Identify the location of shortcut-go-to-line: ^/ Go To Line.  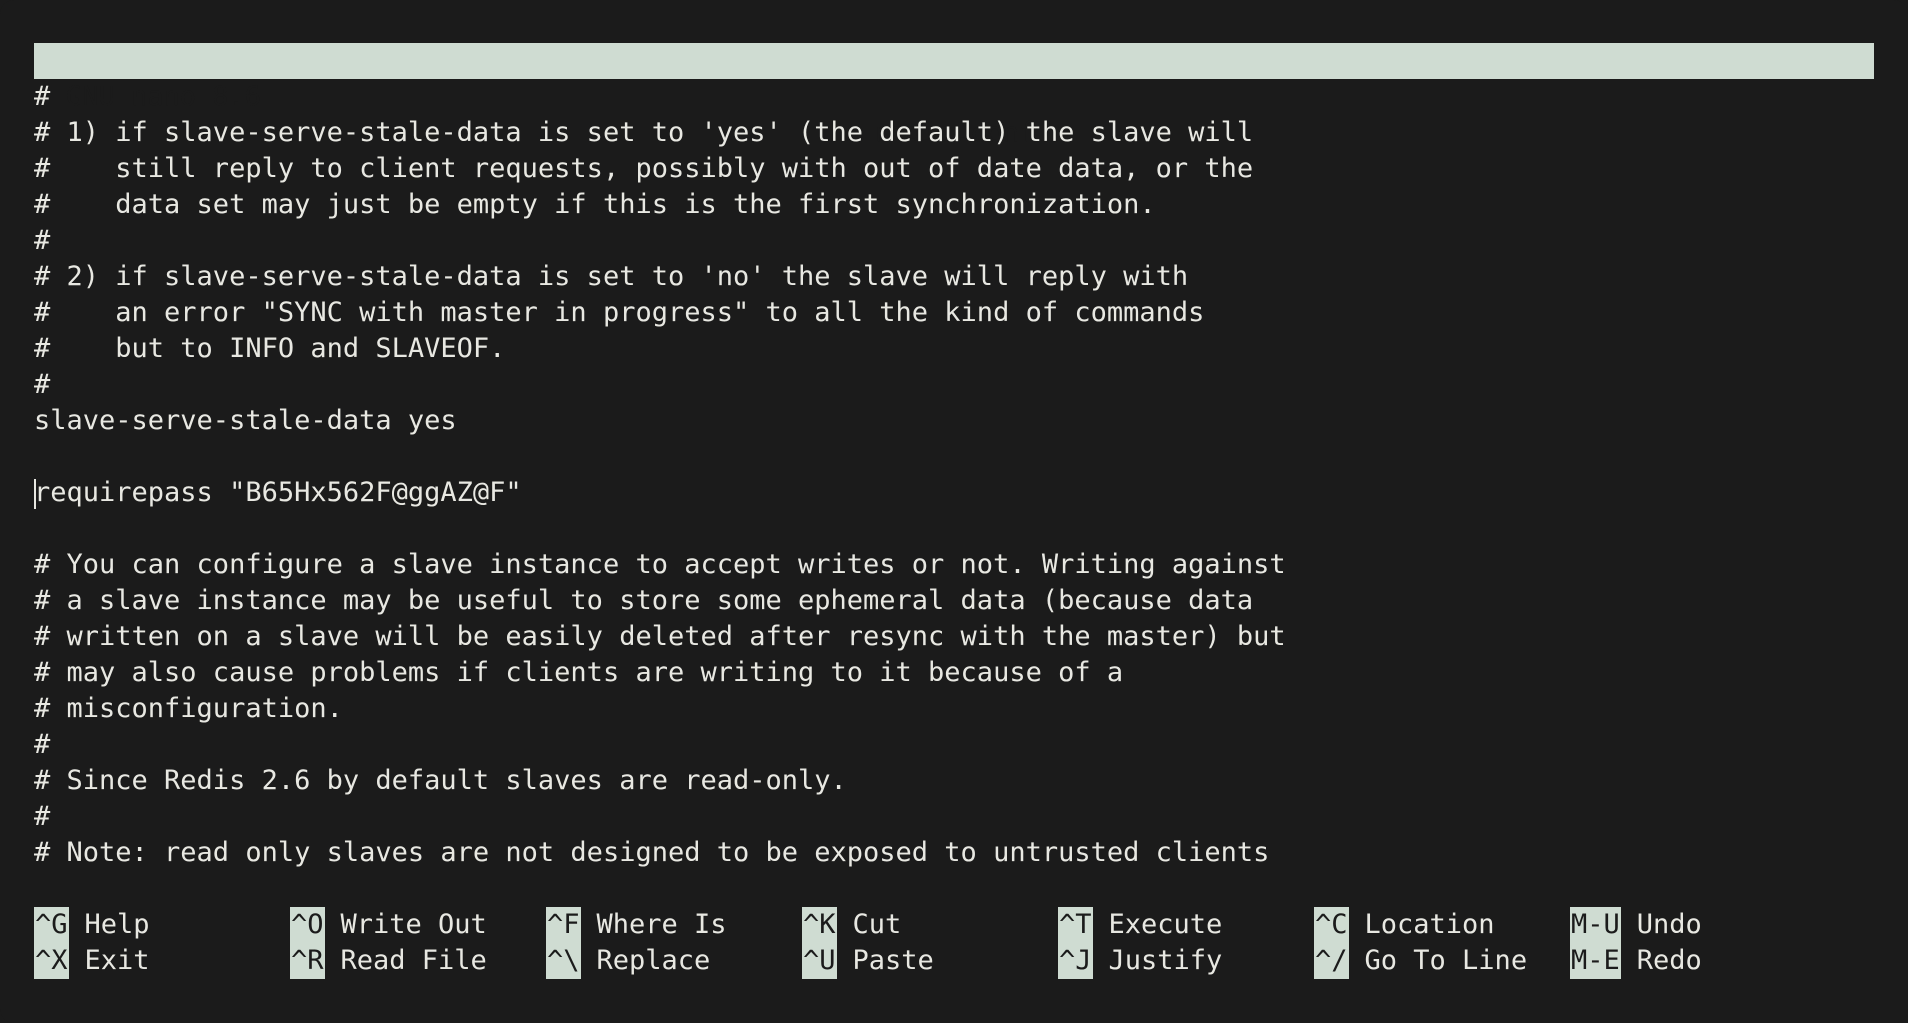
(1420, 961).